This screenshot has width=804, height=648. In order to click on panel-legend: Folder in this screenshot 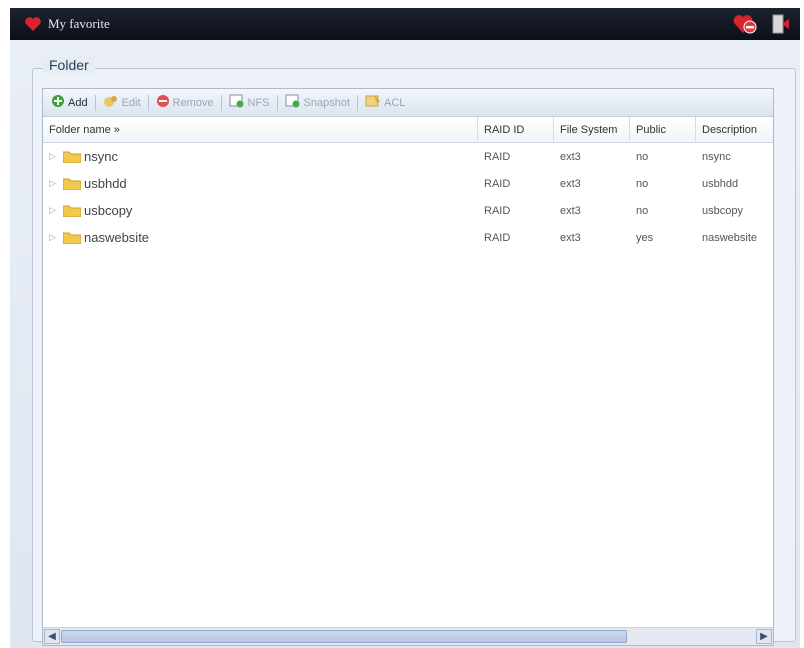, I will do `click(69, 65)`.